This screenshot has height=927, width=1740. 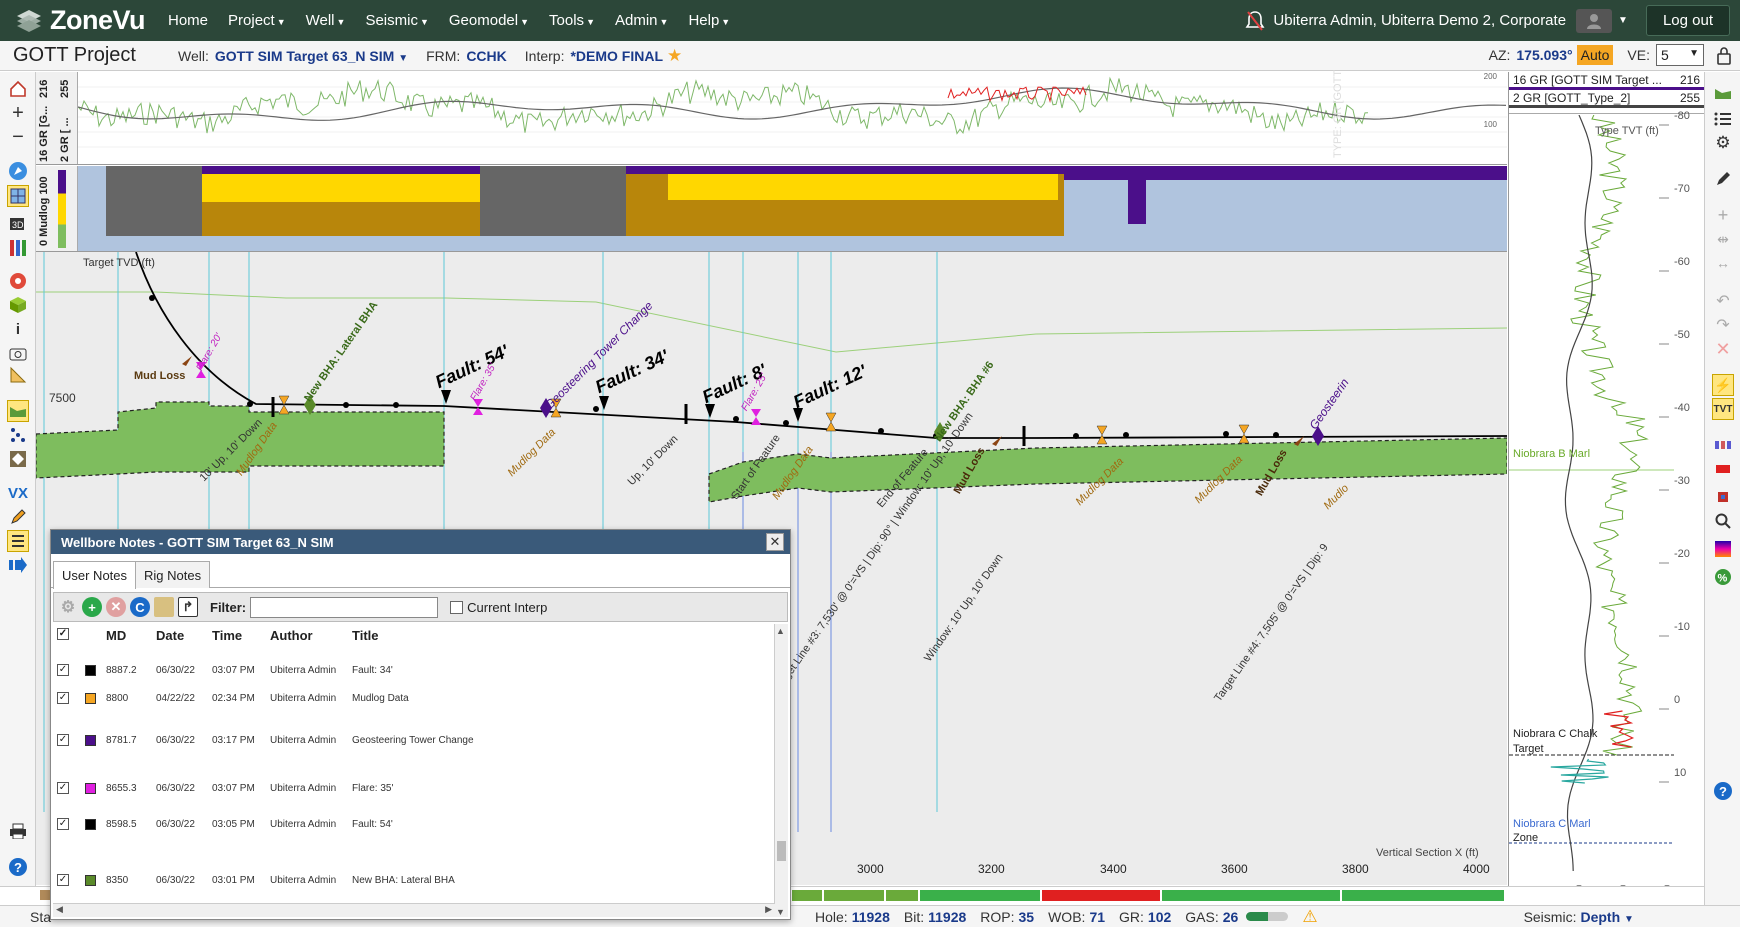 I want to click on map-icon, so click(x=18, y=459).